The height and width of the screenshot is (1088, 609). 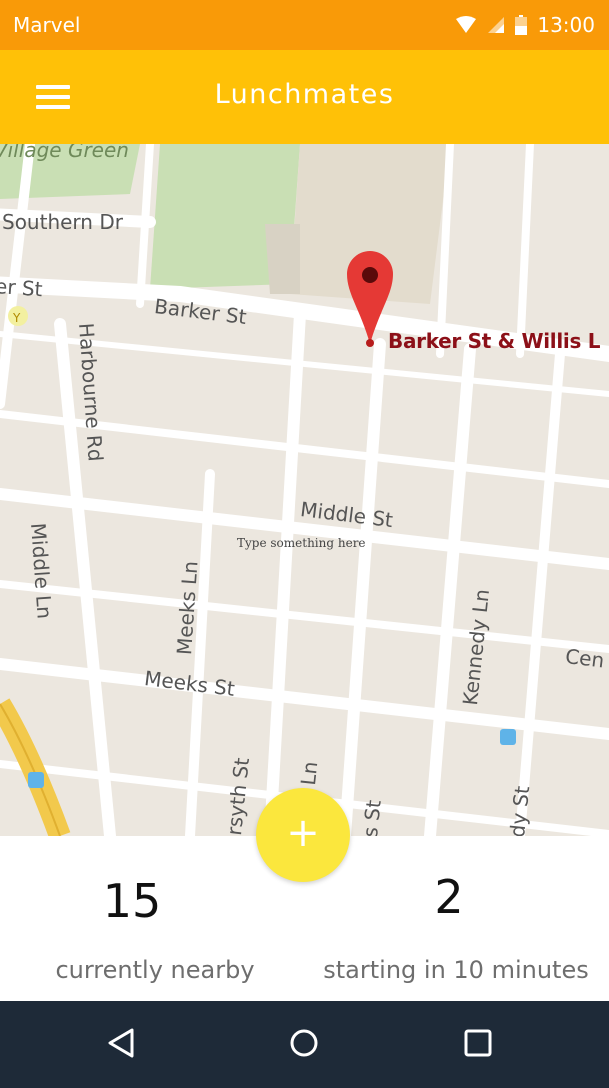 I want to click on system-nav-bar, so click(x=304, y=1044).